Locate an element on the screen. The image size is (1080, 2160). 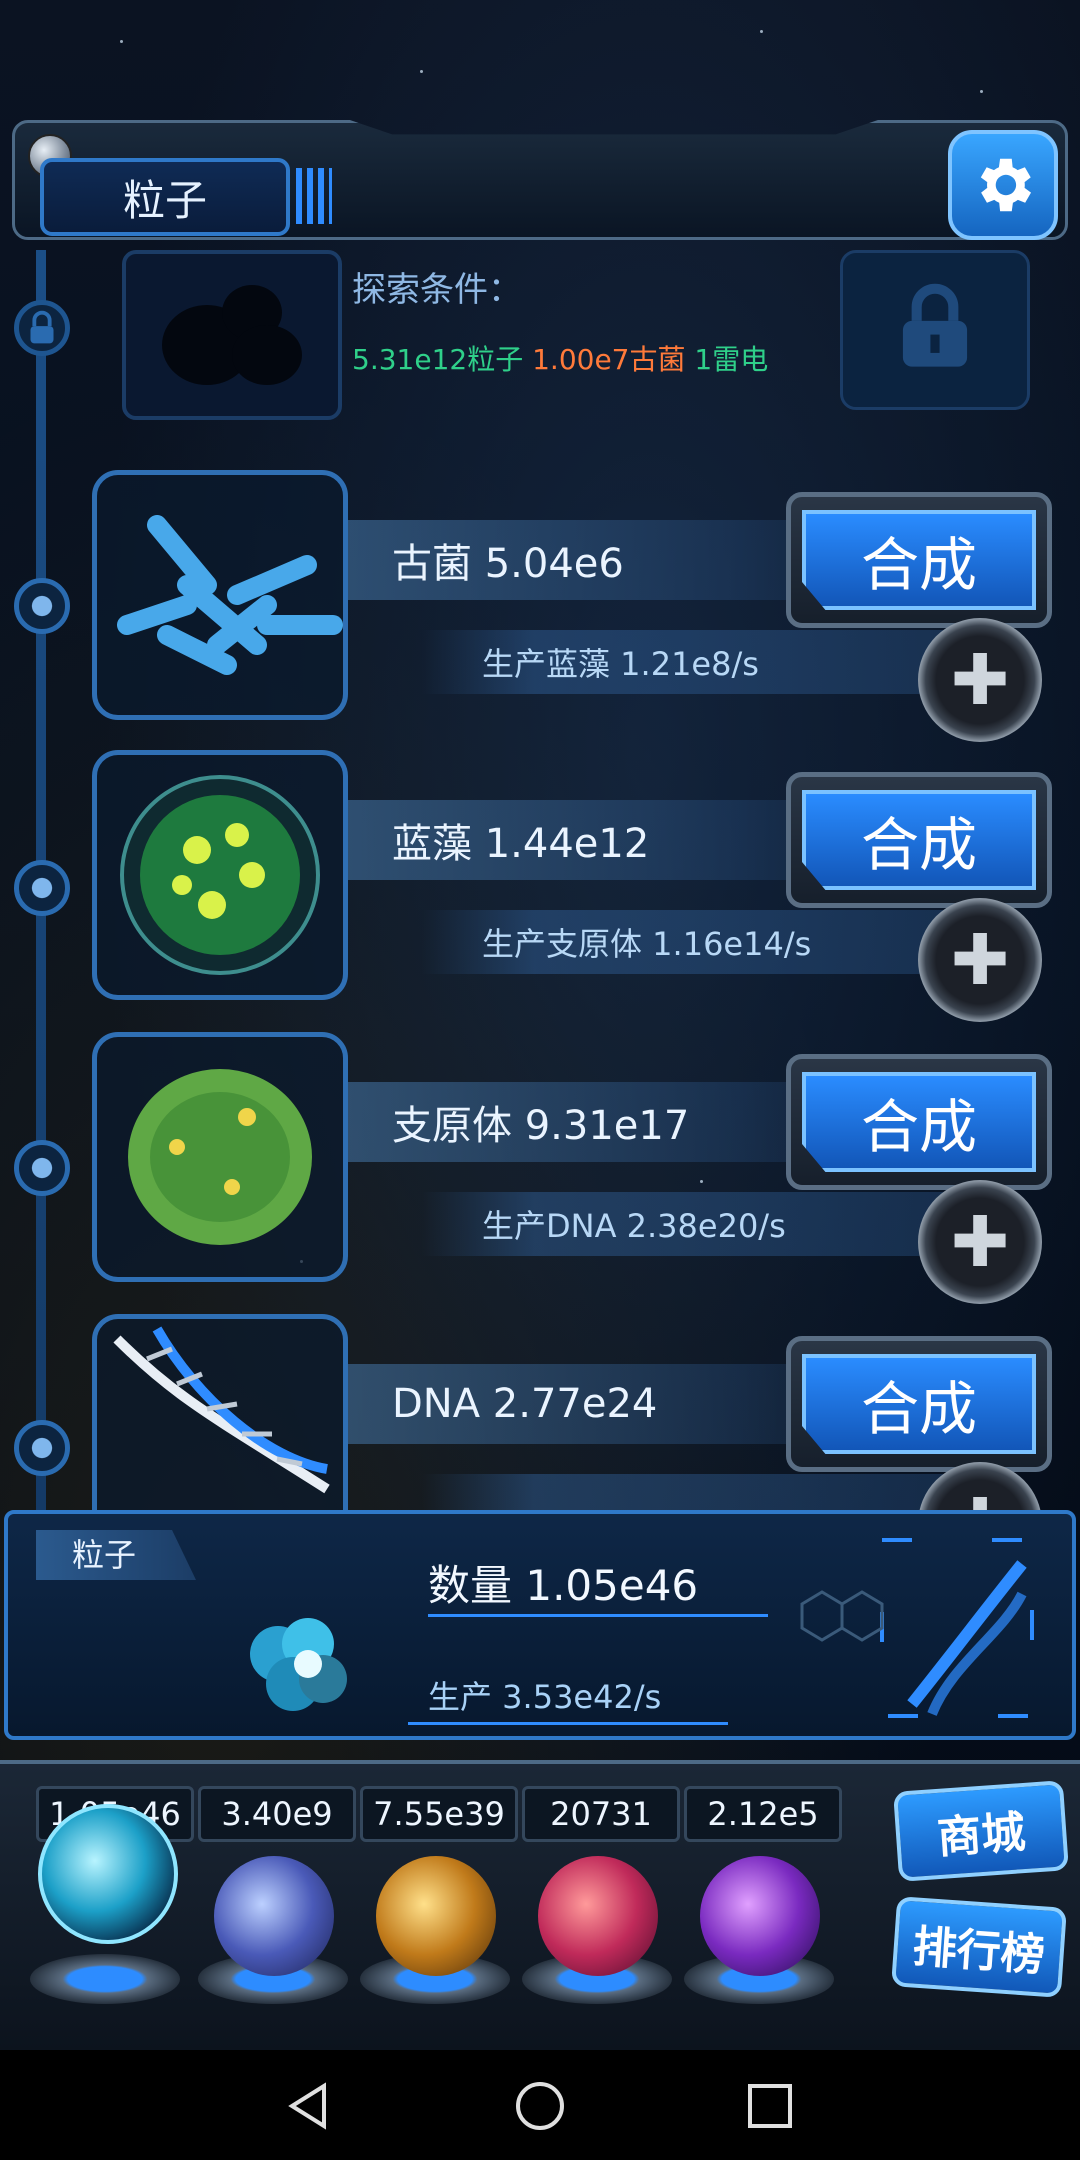
resource-quantity: 数量 1.05e46 is located at coordinates (563, 1585).